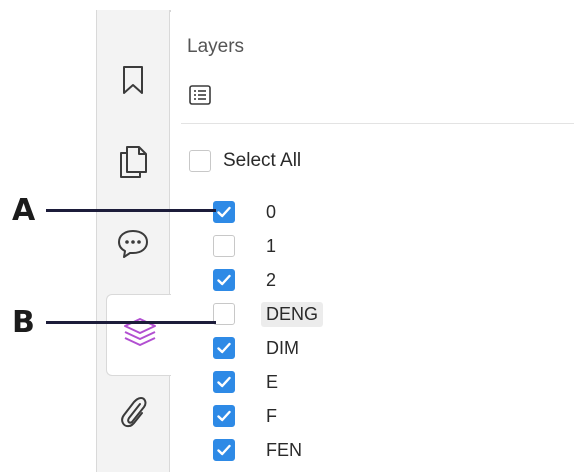  I want to click on layer-label: F, so click(271, 415).